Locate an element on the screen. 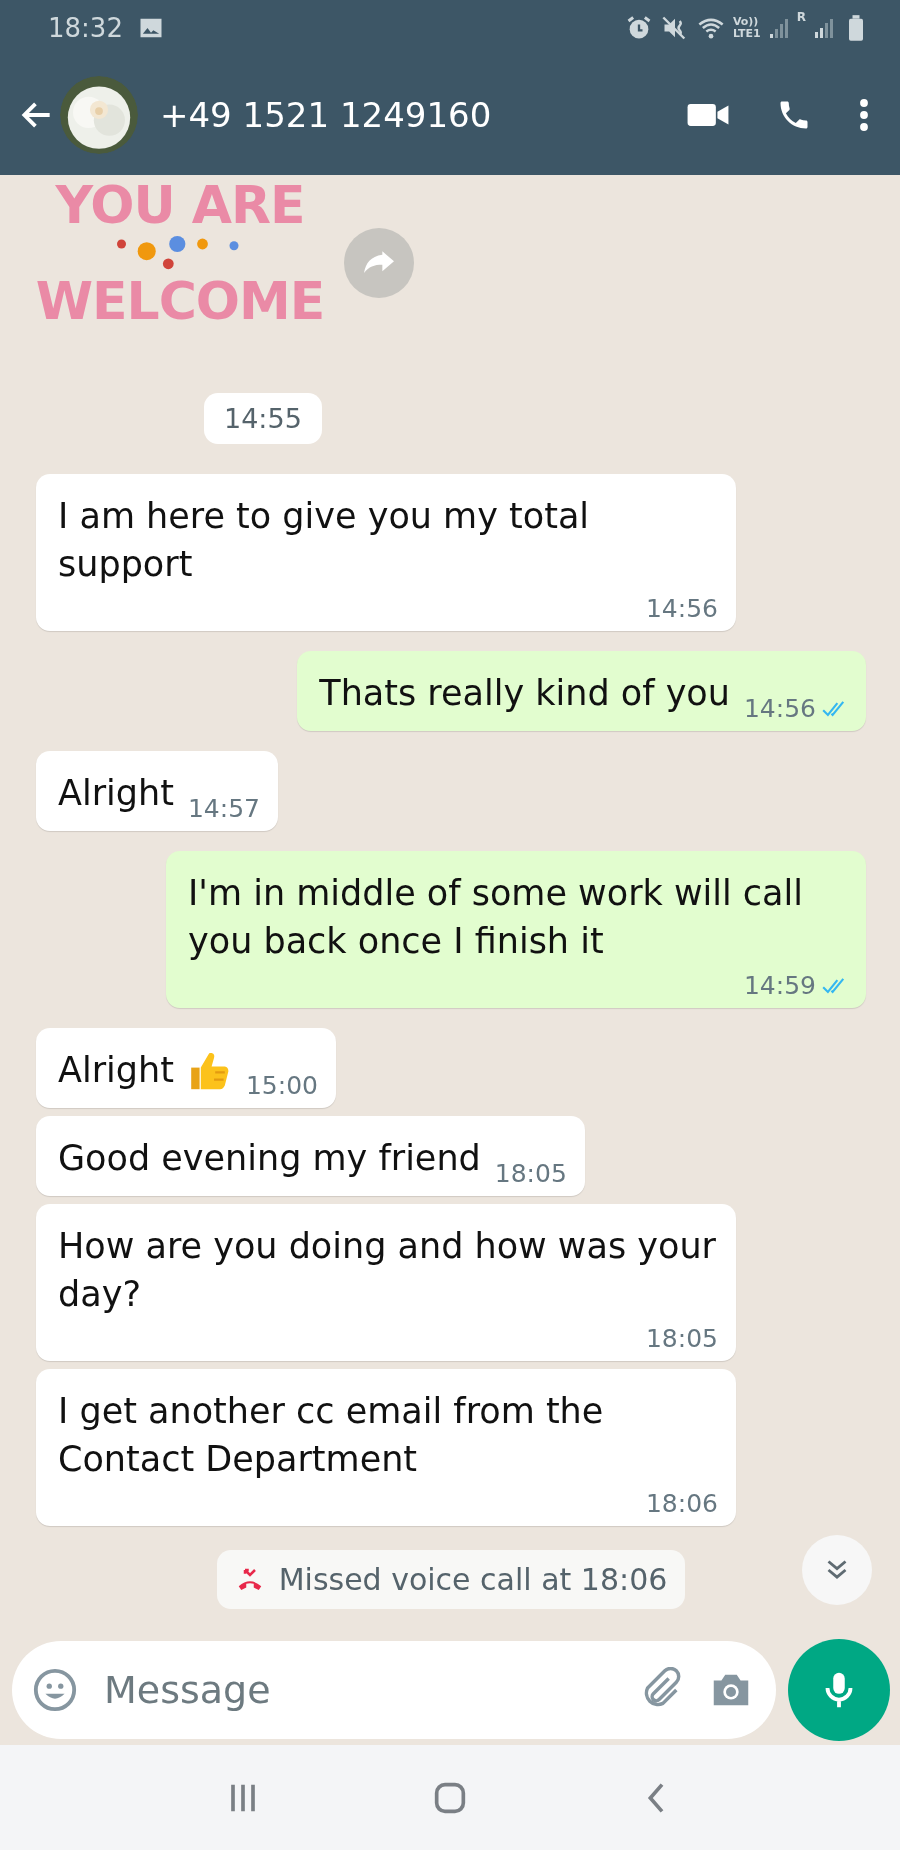 The height and width of the screenshot is (1850, 900). lte-label: Vo)) LTE1 is located at coordinates (746, 27).